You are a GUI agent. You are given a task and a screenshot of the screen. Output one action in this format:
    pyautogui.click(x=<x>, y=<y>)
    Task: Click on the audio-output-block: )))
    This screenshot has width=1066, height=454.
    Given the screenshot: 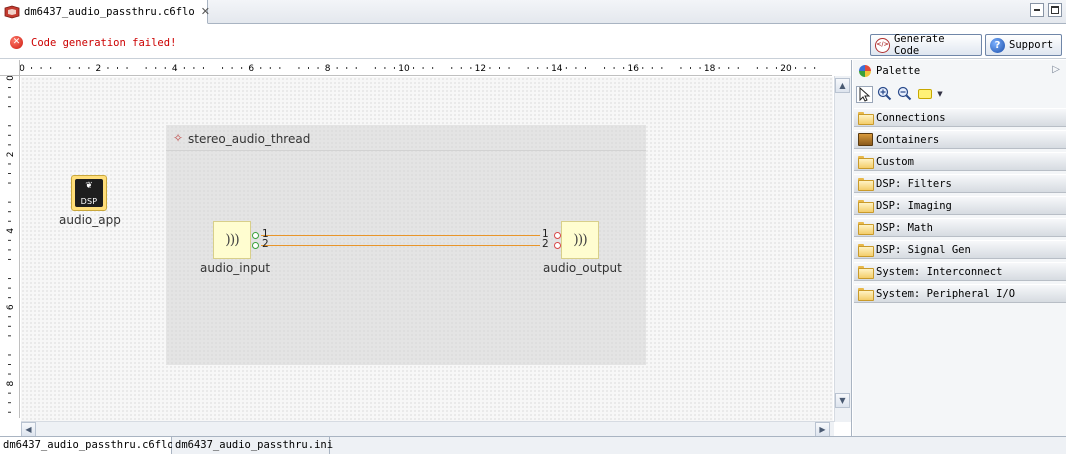 What is the action you would take?
    pyautogui.click(x=580, y=240)
    